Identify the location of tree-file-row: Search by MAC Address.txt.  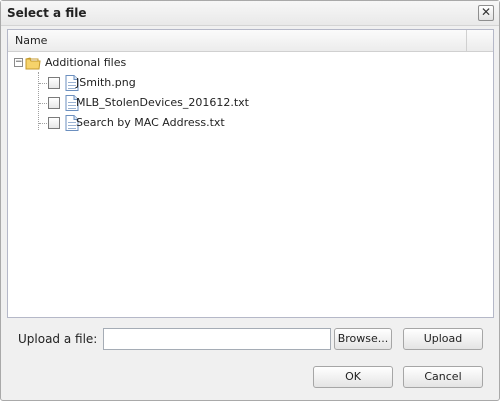
(250, 123).